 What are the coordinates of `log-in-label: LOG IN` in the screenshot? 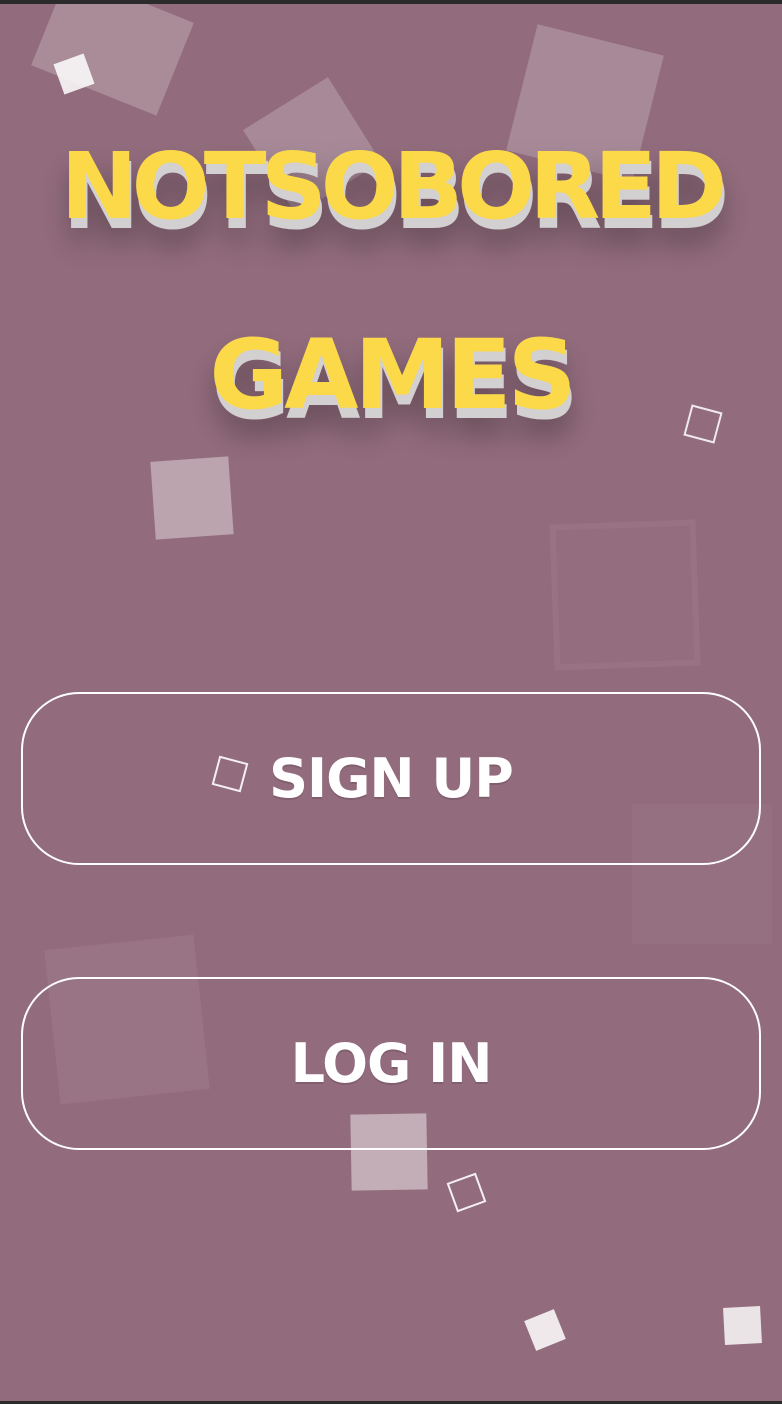 It's located at (391, 1063).